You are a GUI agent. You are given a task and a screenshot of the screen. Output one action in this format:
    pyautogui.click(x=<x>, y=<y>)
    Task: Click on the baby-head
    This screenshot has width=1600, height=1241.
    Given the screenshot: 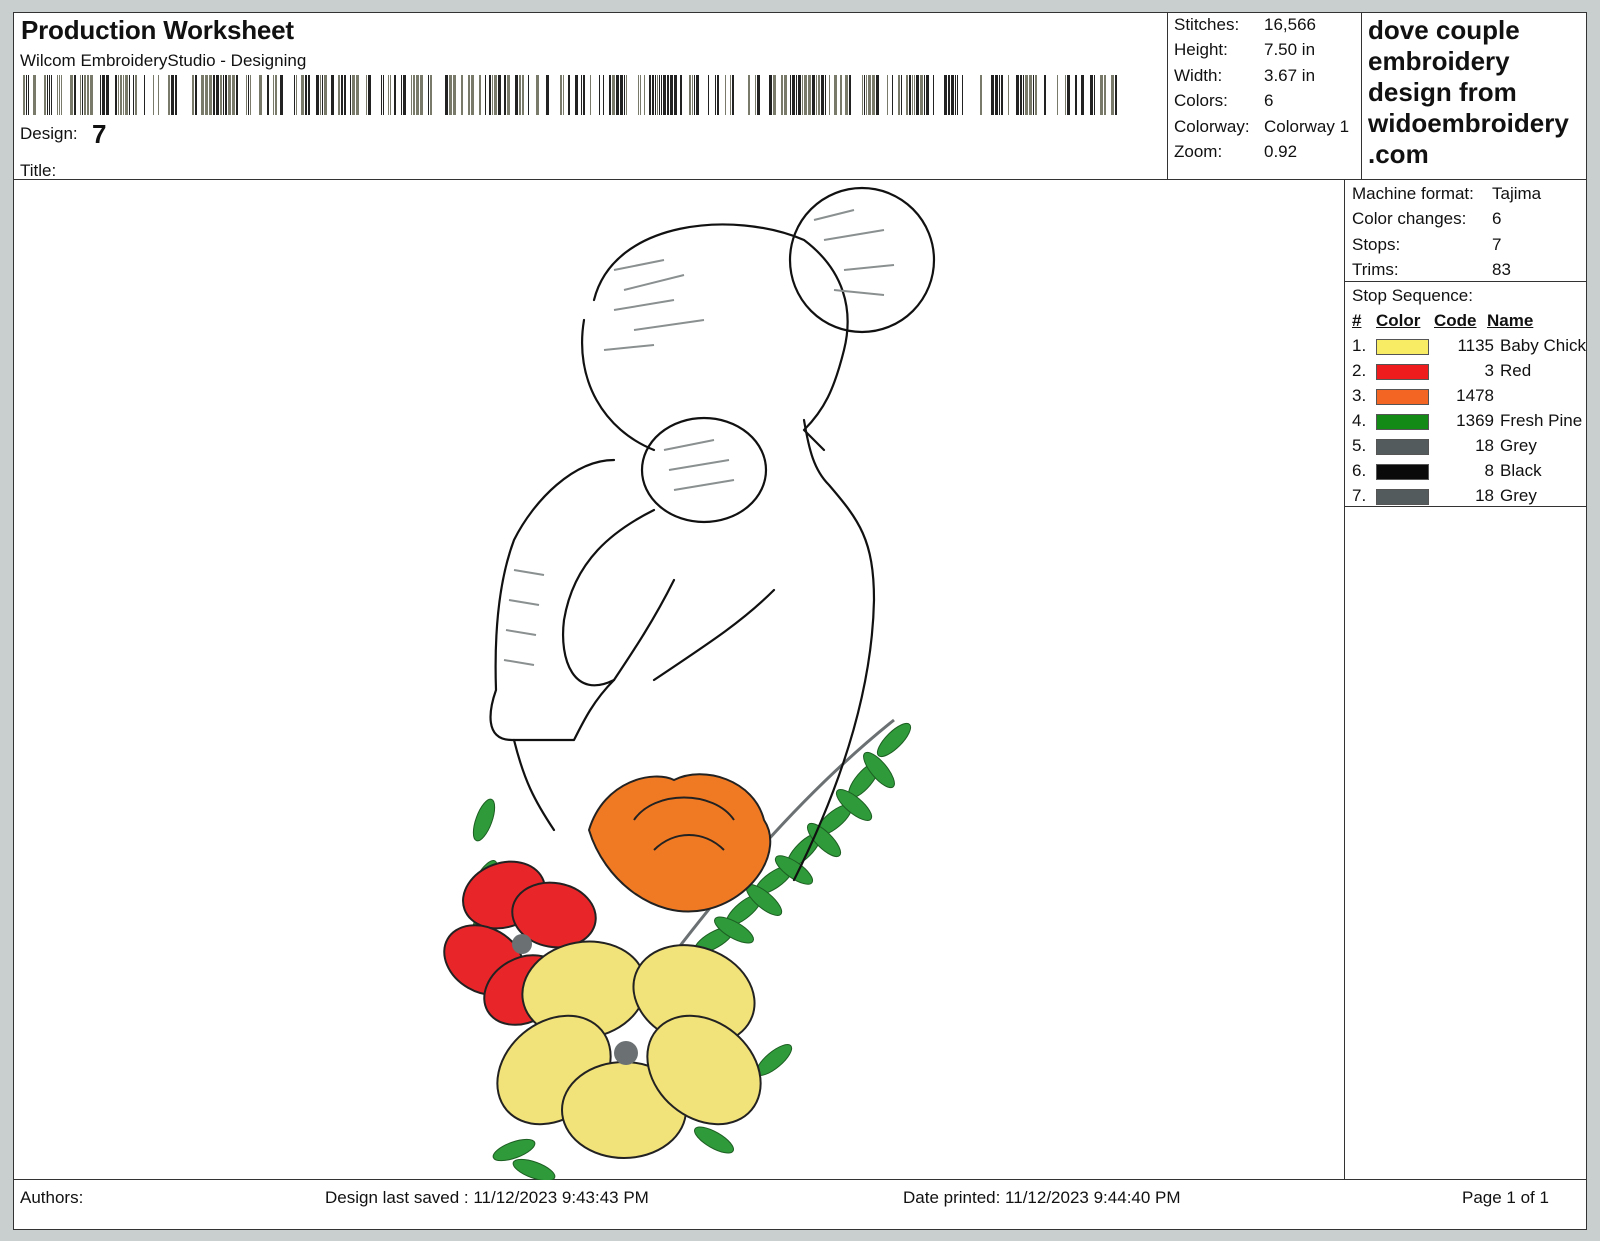 What is the action you would take?
    pyautogui.click(x=704, y=470)
    